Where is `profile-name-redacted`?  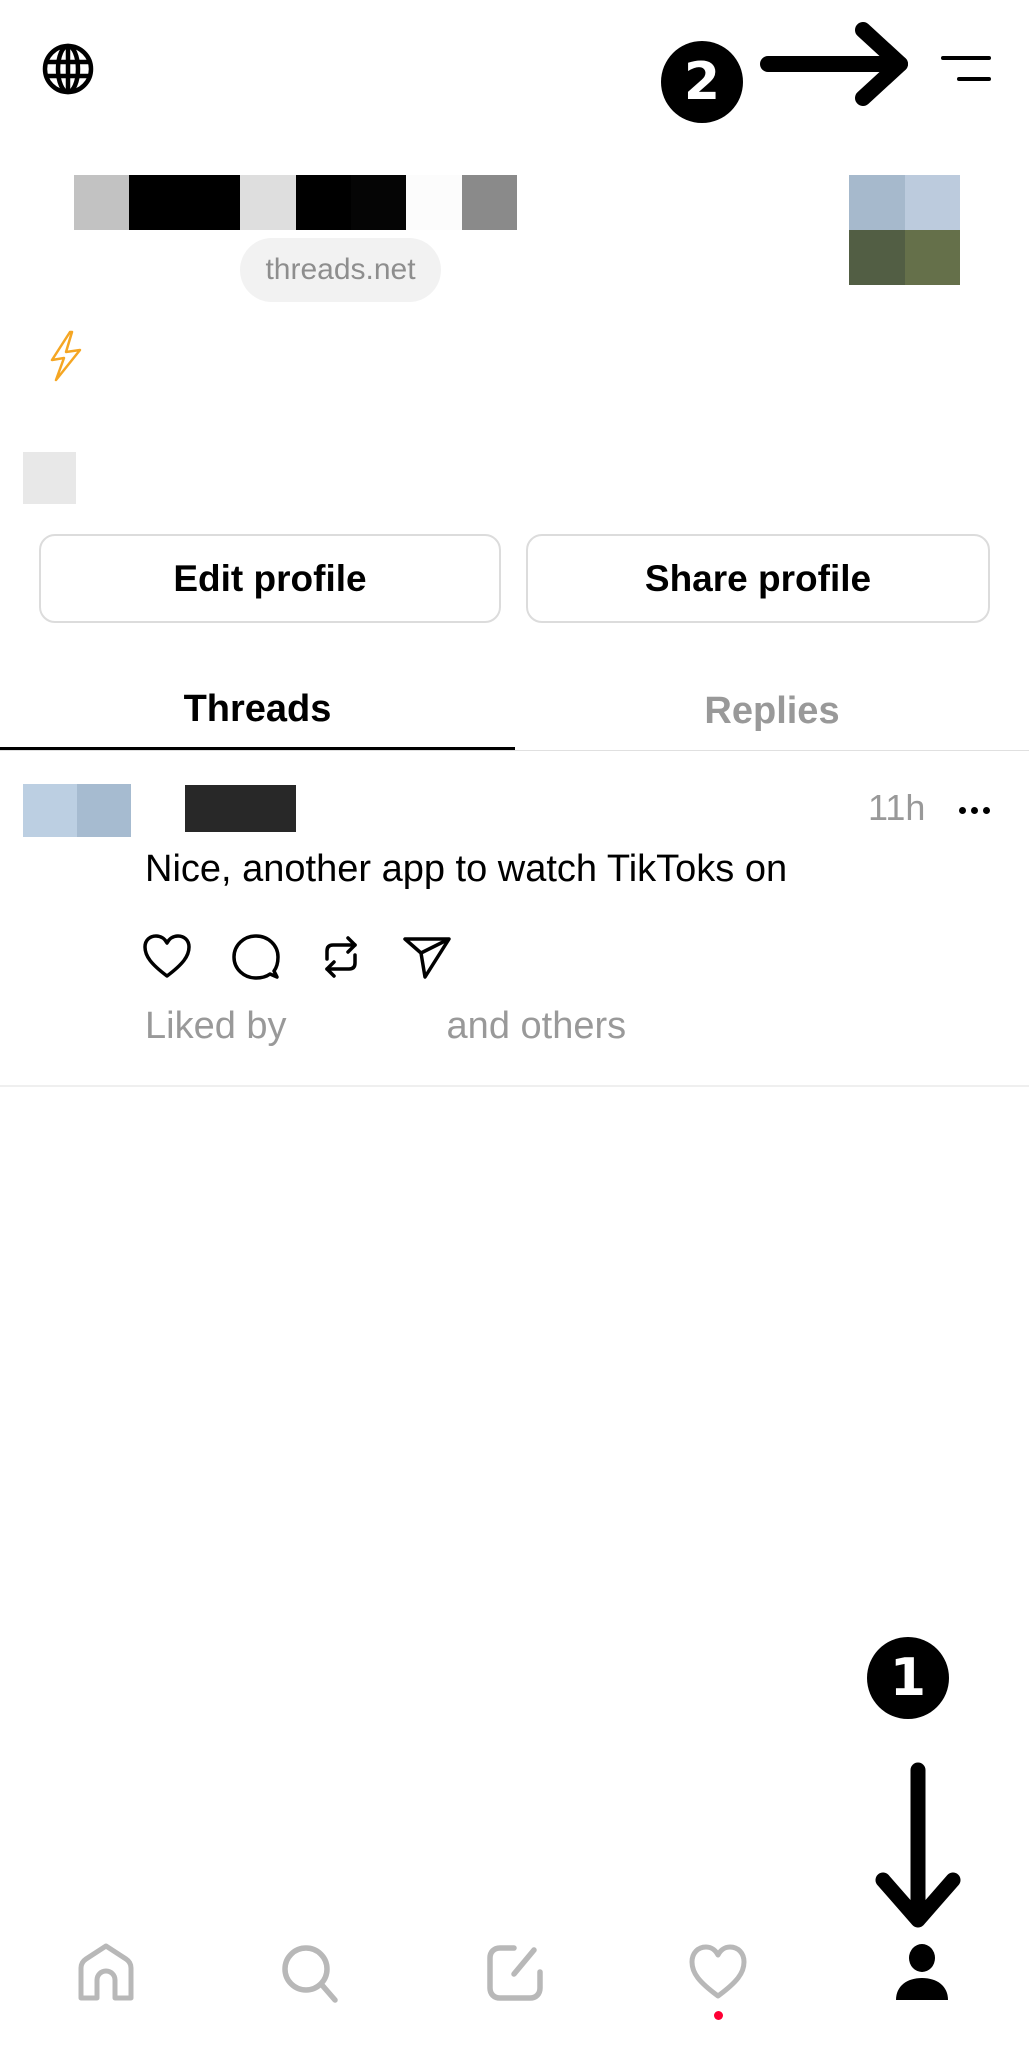 profile-name-redacted is located at coordinates (295, 202).